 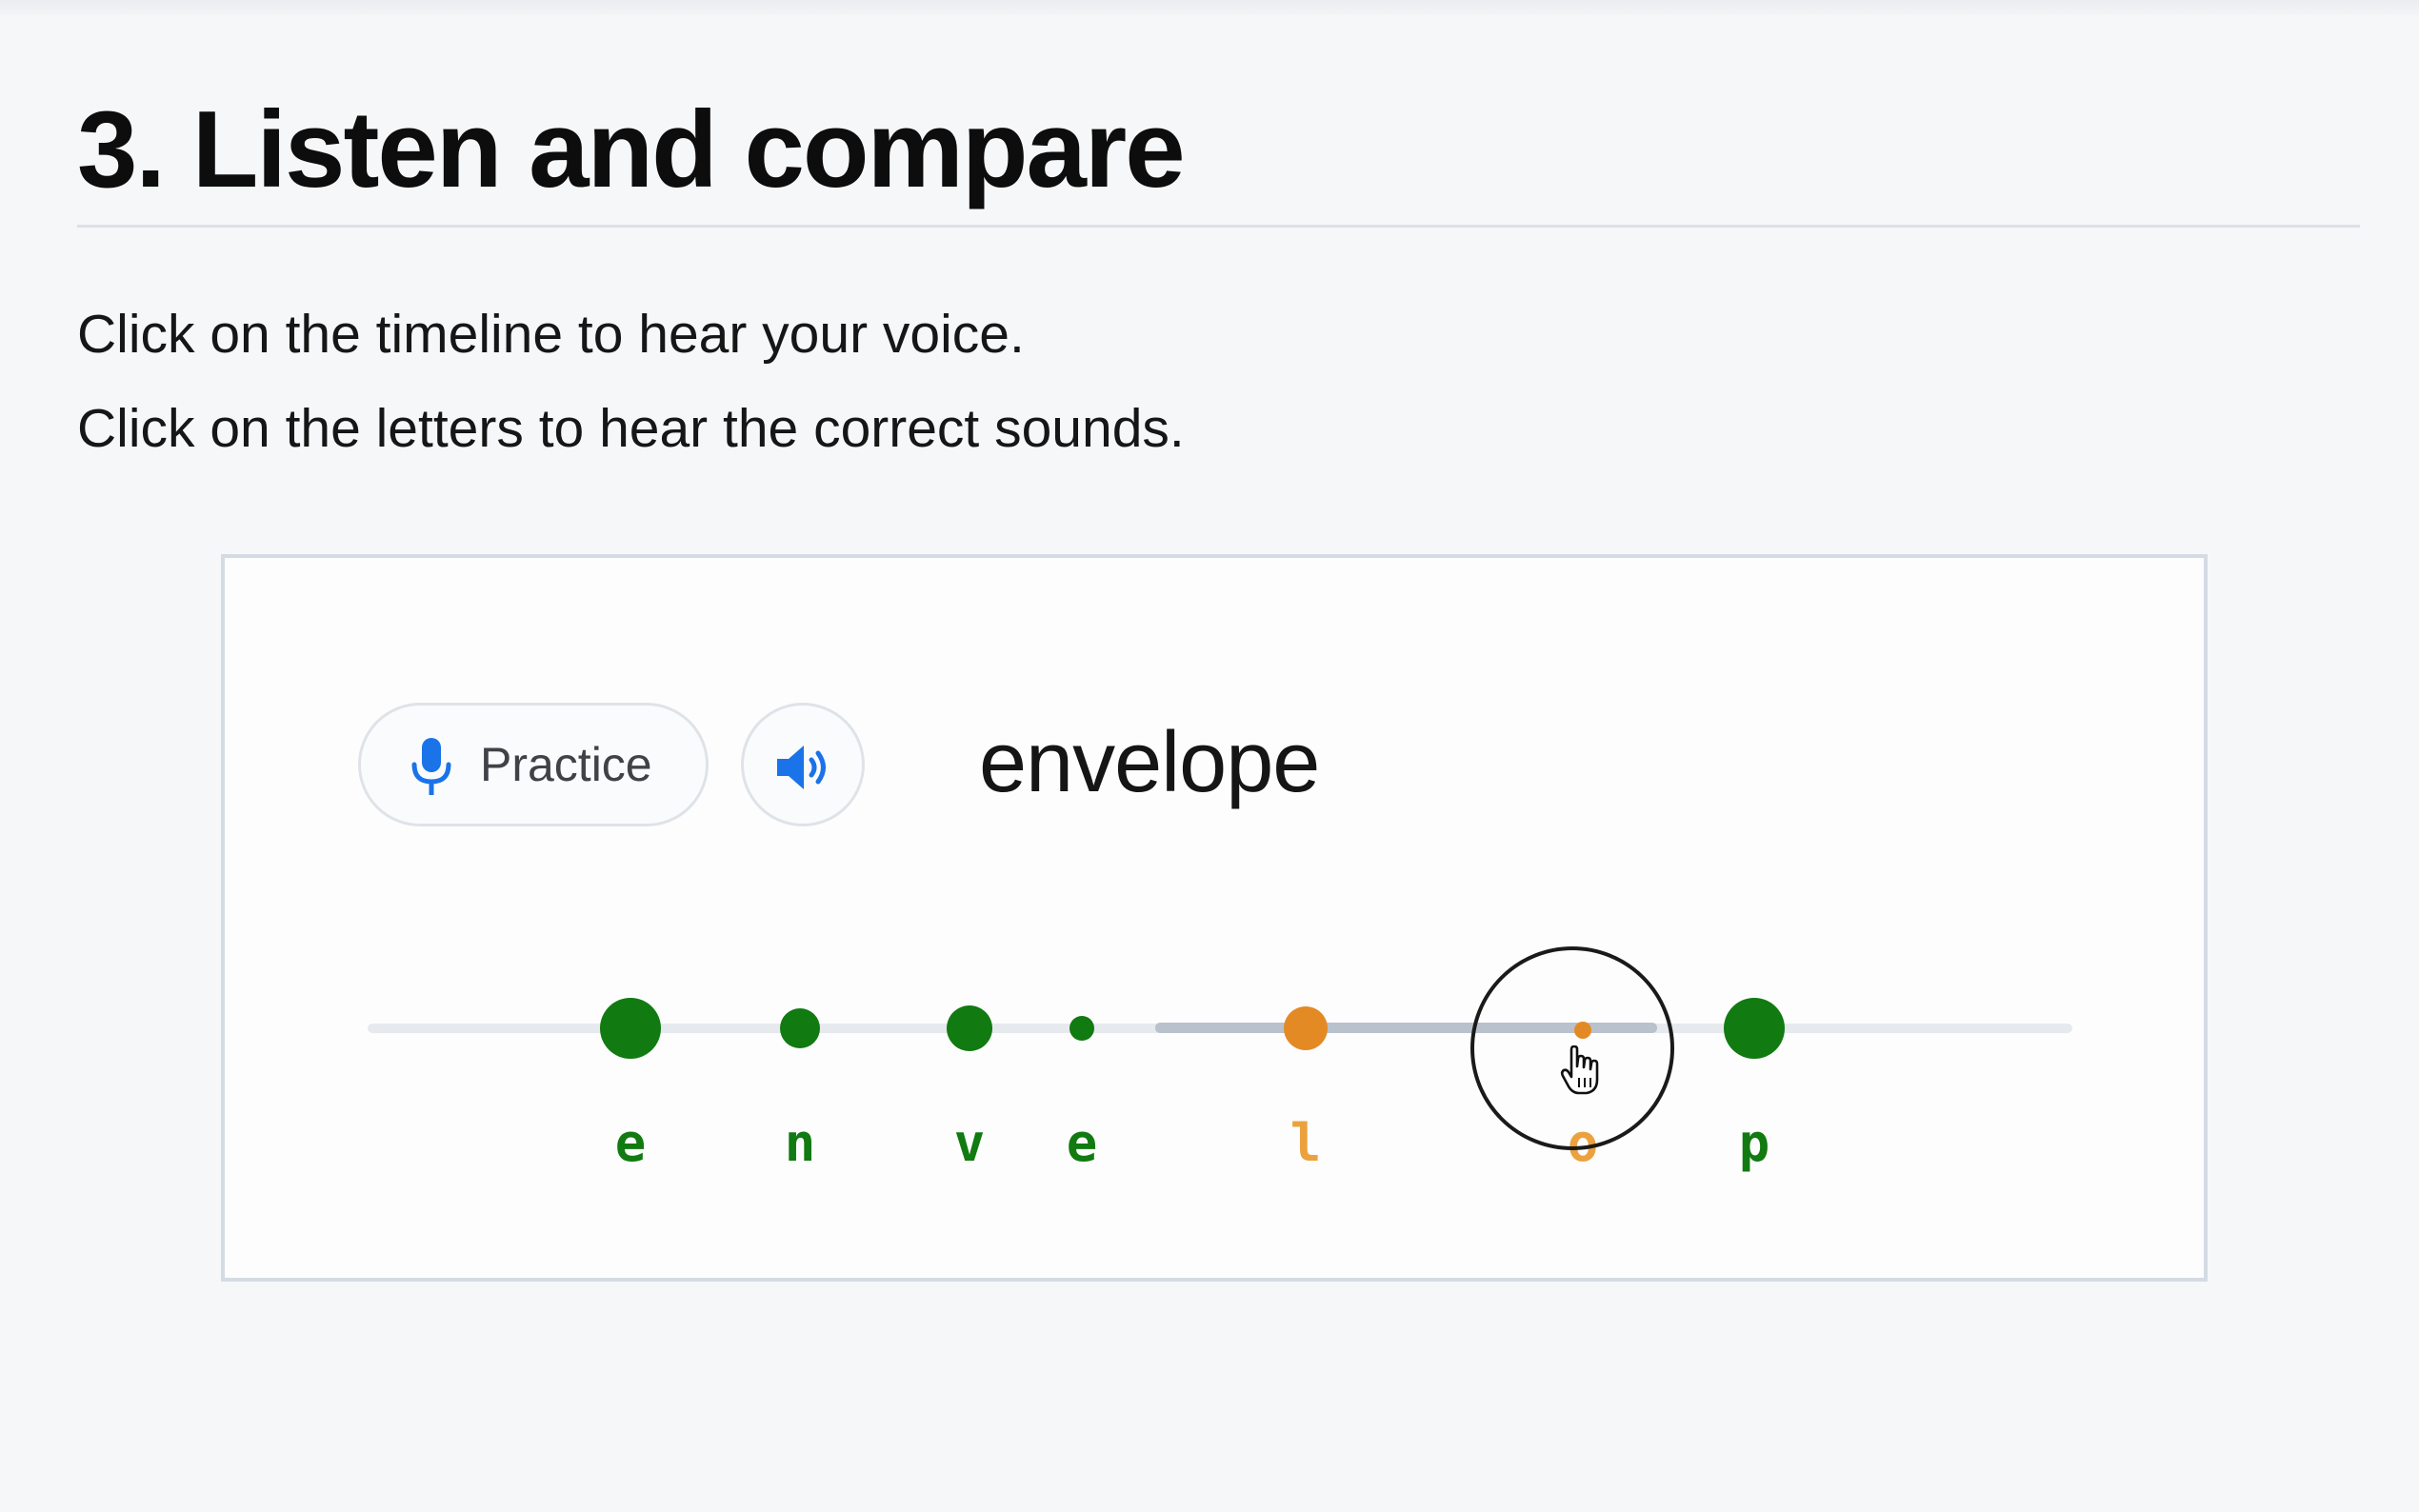 What do you see at coordinates (1754, 1143) in the screenshot?
I see `letter-p: p` at bounding box center [1754, 1143].